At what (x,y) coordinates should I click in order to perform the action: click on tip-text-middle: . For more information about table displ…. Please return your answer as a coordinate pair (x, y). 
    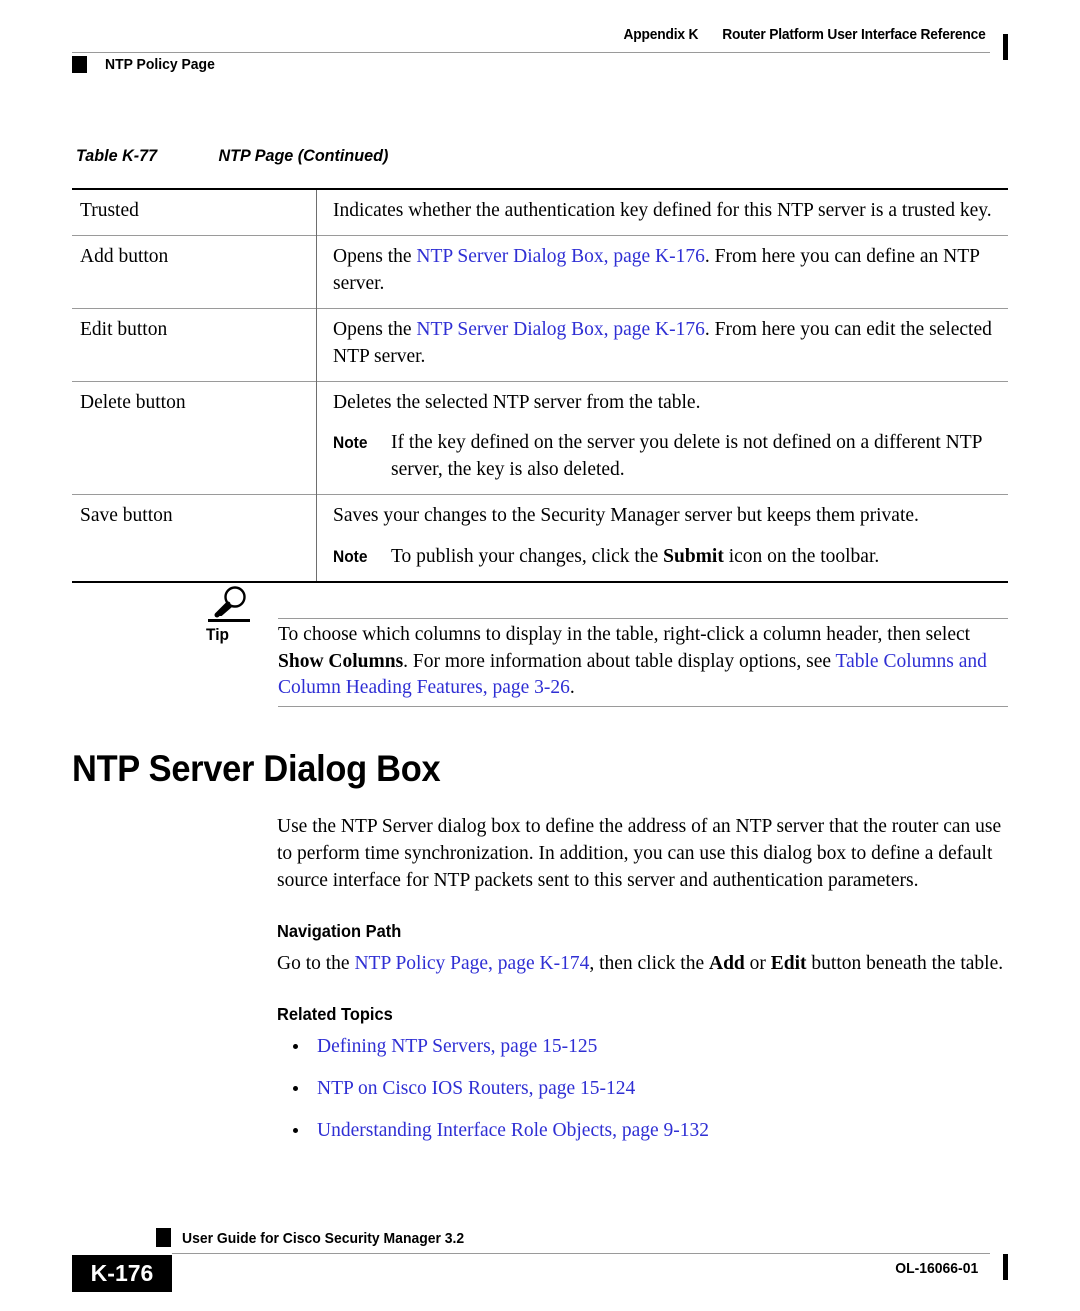
    Looking at the image, I should click on (619, 661).